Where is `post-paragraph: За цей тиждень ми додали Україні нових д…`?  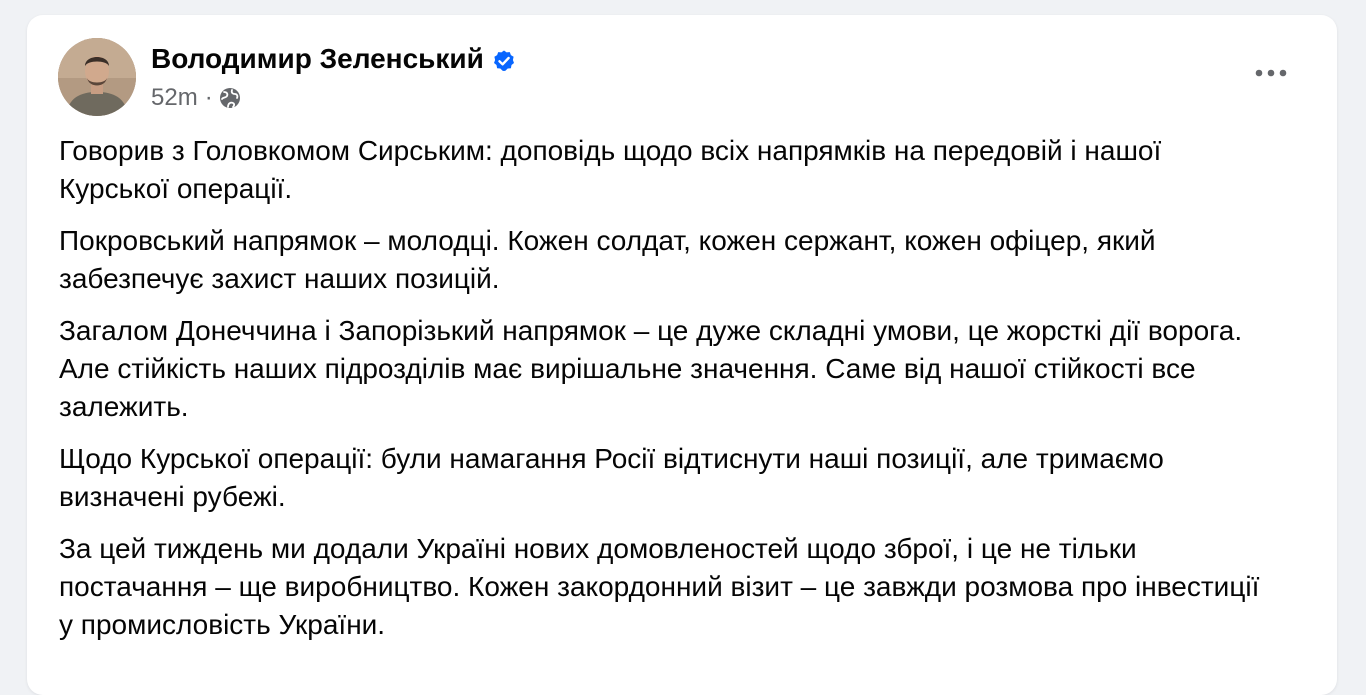
post-paragraph: За цей тиждень ми додали Україні нових д… is located at coordinates (659, 586).